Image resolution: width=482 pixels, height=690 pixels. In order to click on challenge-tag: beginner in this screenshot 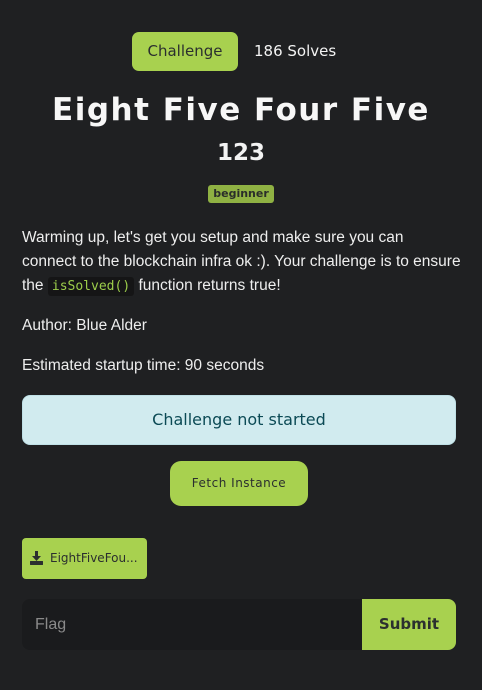, I will do `click(241, 194)`.